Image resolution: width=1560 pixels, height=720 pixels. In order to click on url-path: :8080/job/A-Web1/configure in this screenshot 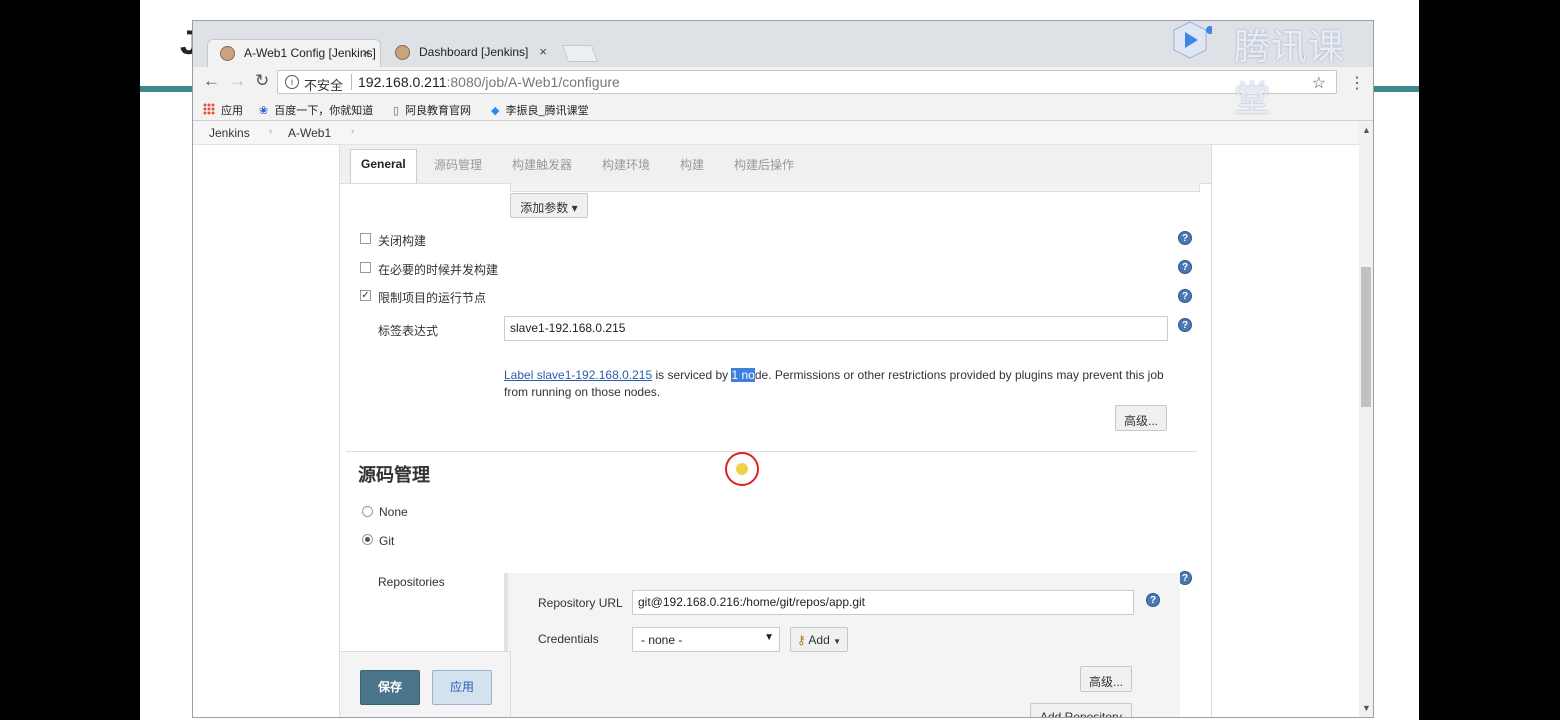, I will do `click(533, 82)`.